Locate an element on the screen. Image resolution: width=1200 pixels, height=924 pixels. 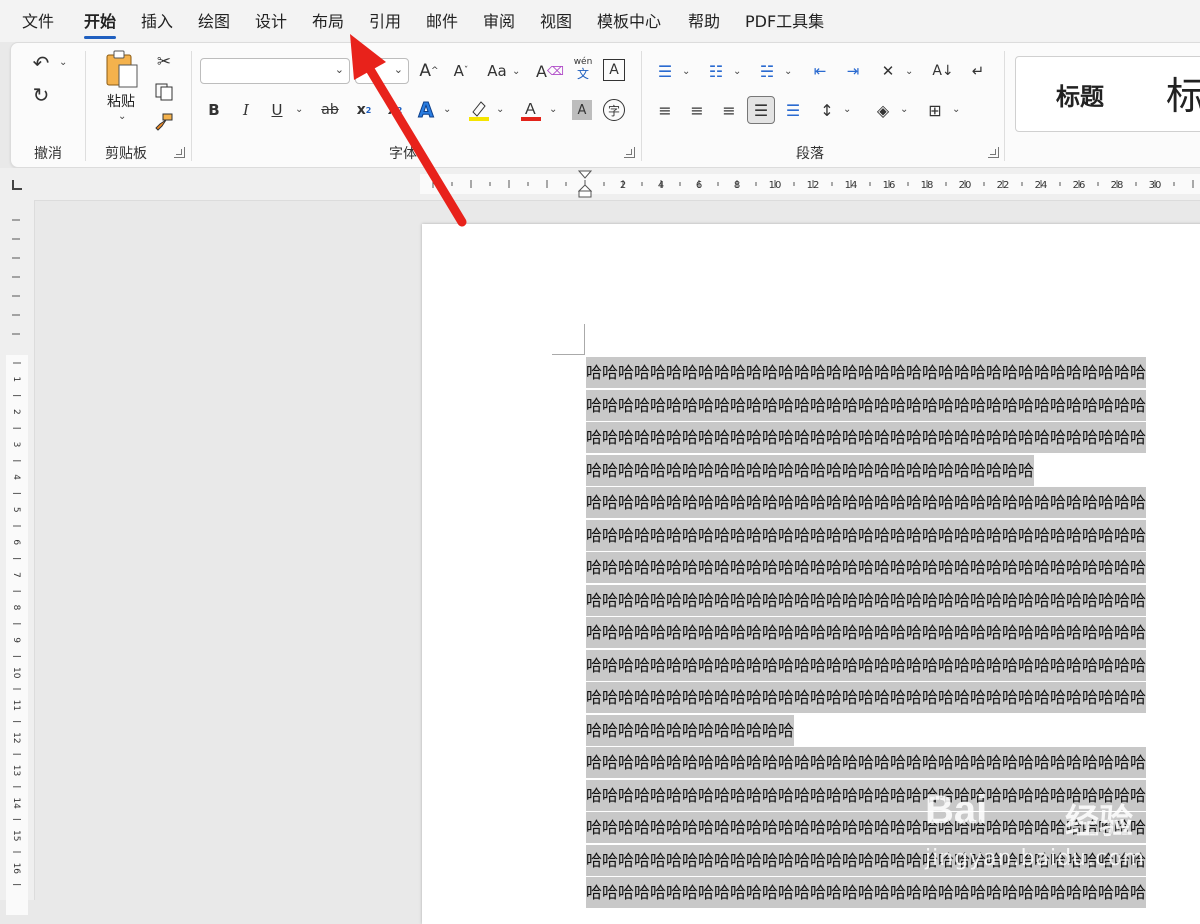
undo-icon: ↶ is located at coordinates (41, 63).